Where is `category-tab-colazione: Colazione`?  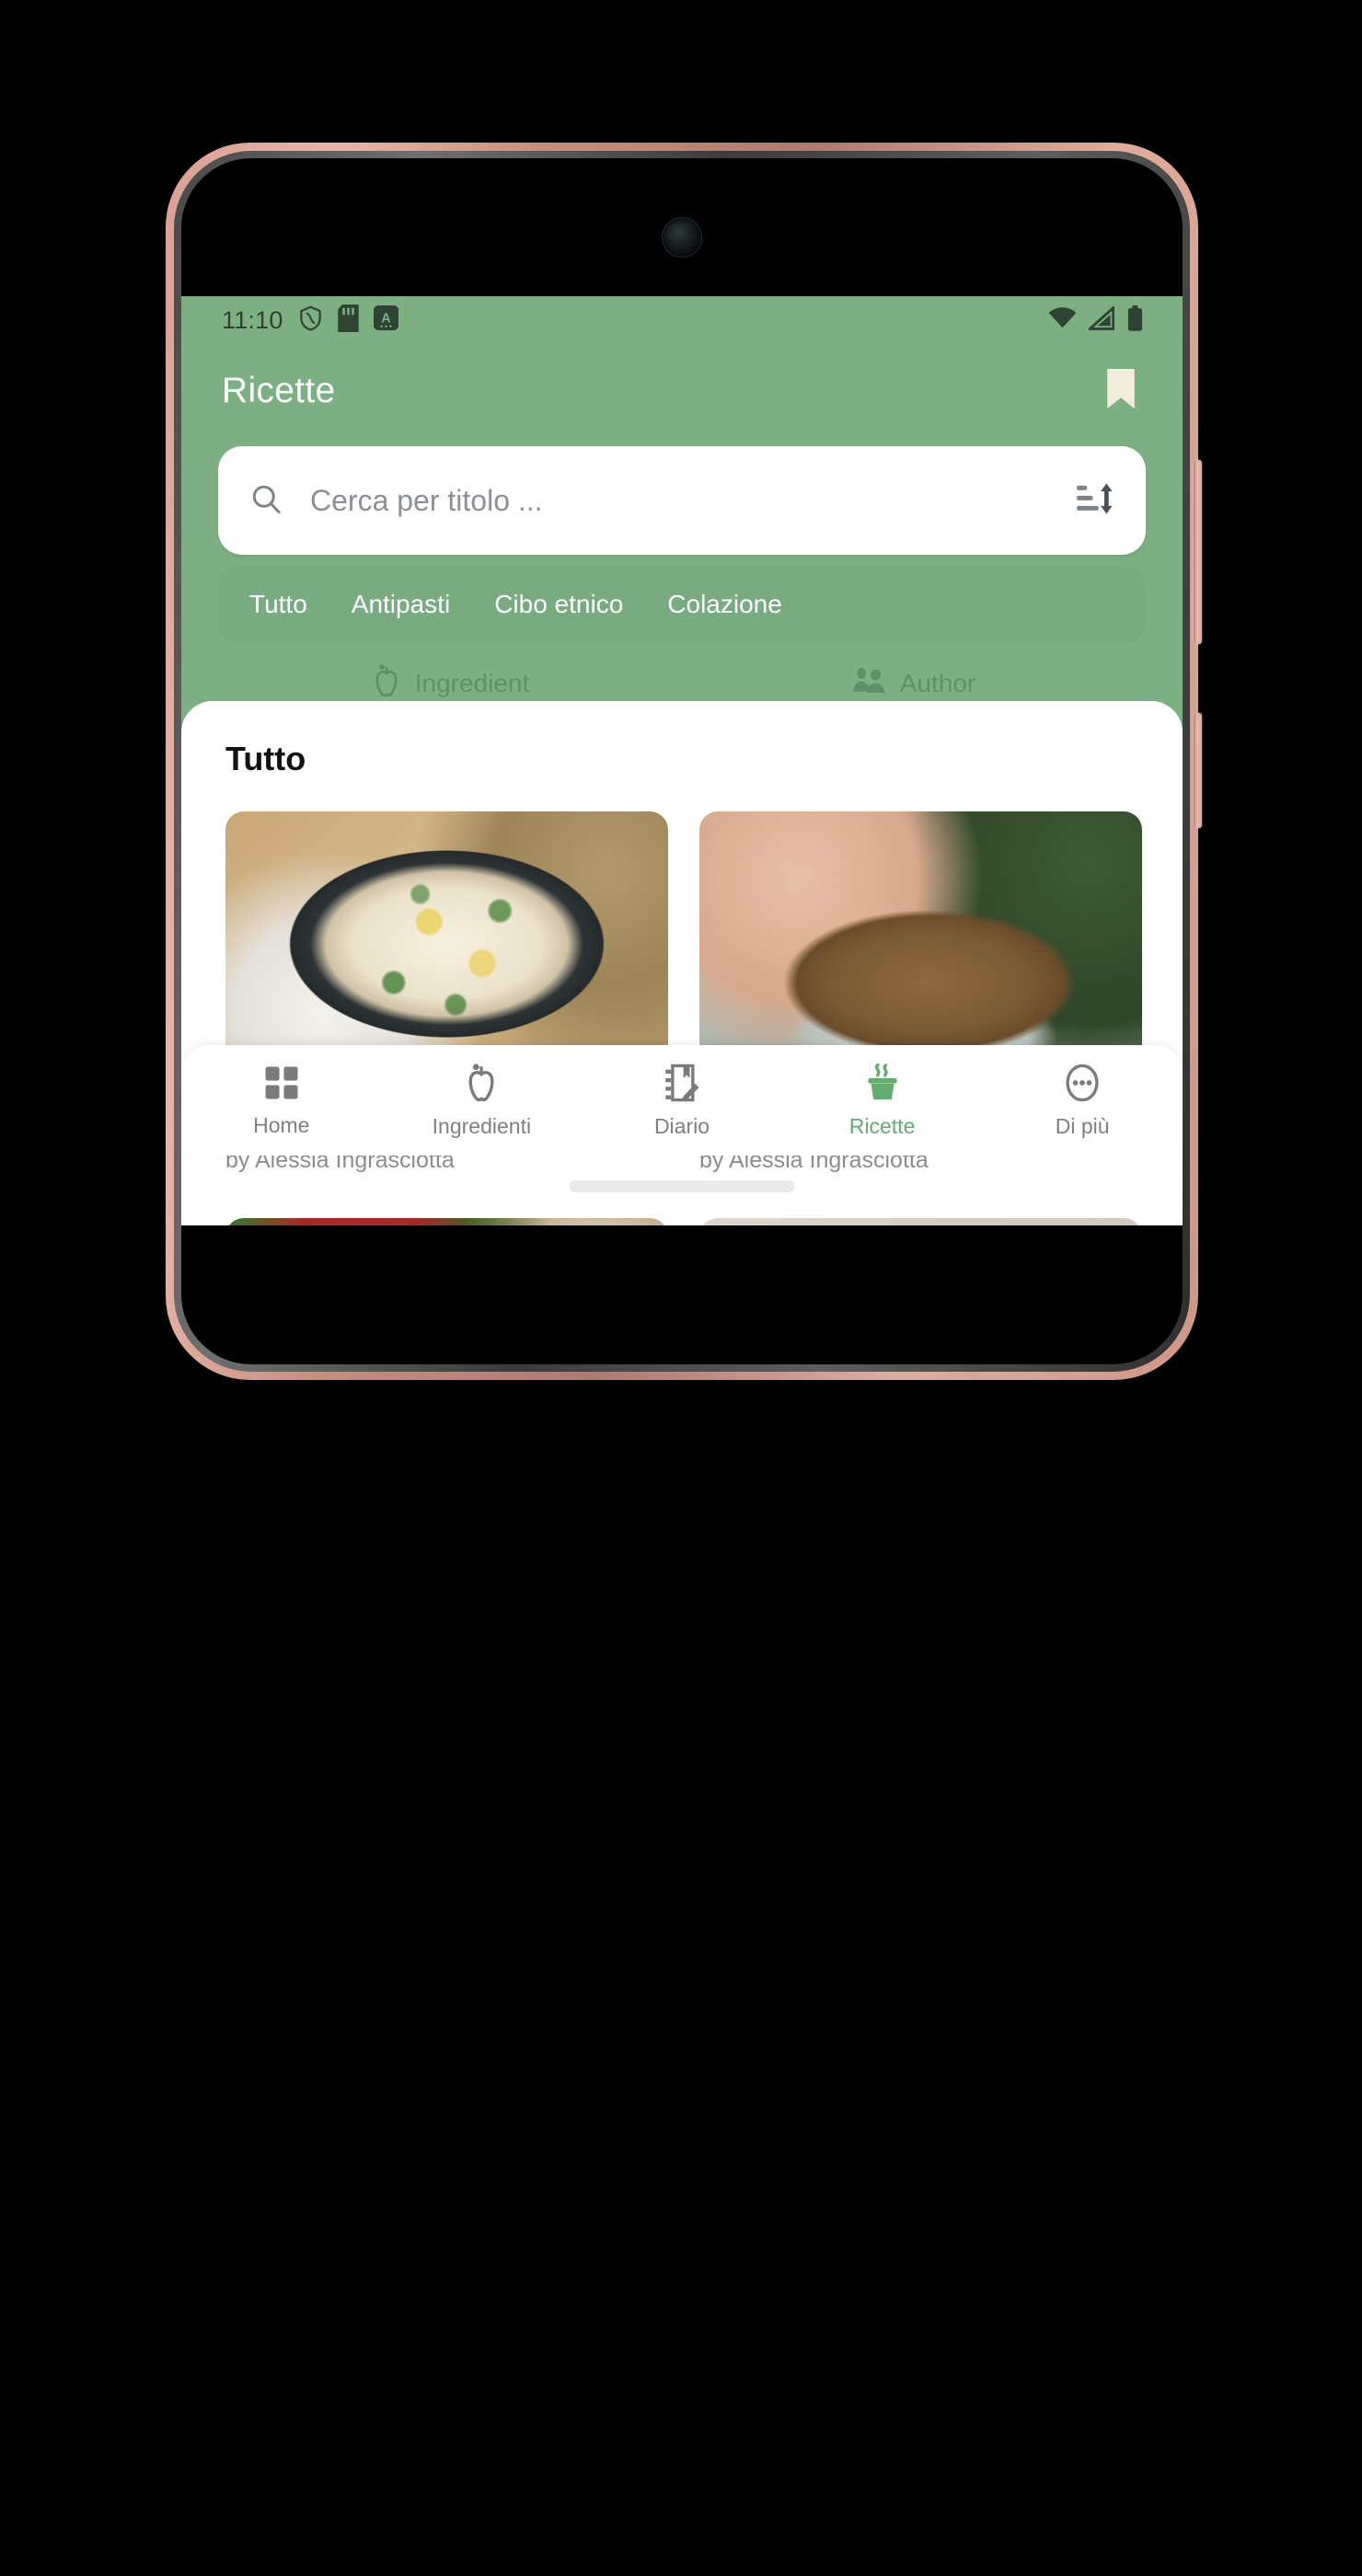
category-tab-colazione: Colazione is located at coordinates (725, 604).